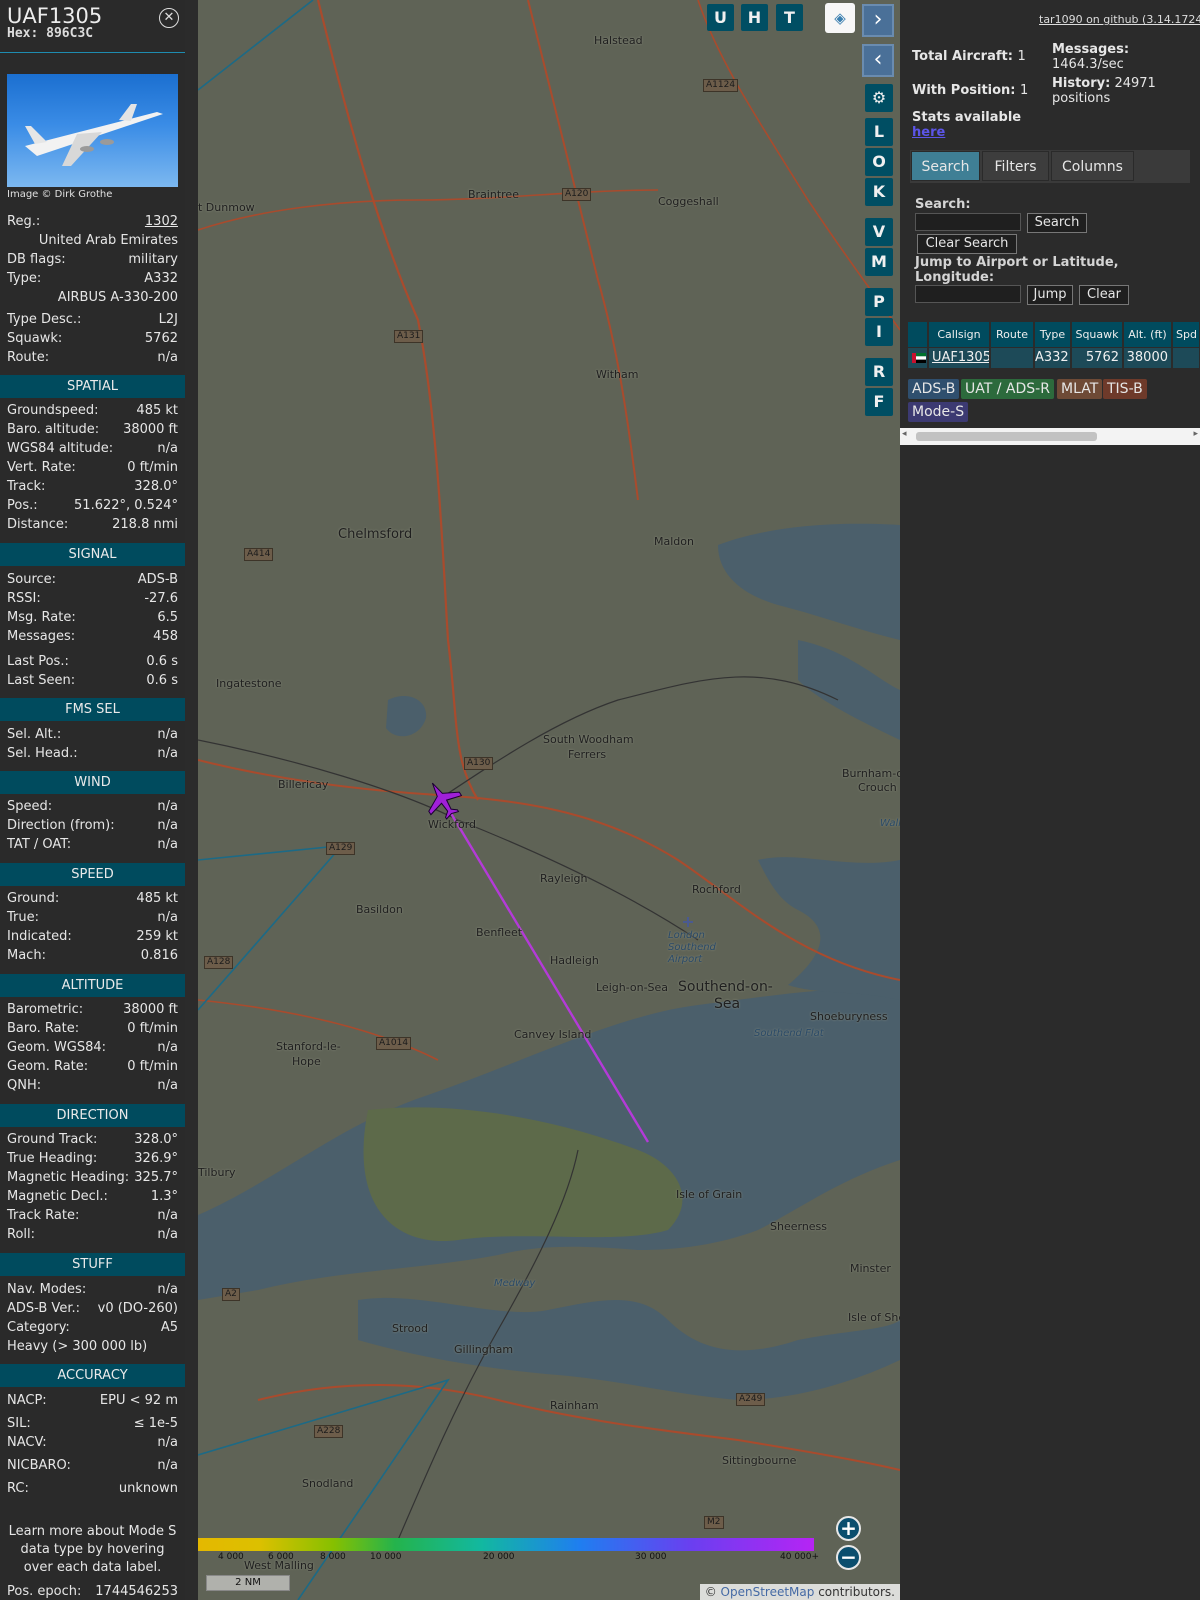 The image size is (1200, 1600). What do you see at coordinates (1053, 334) in the screenshot?
I see `table-header-type: Type` at bounding box center [1053, 334].